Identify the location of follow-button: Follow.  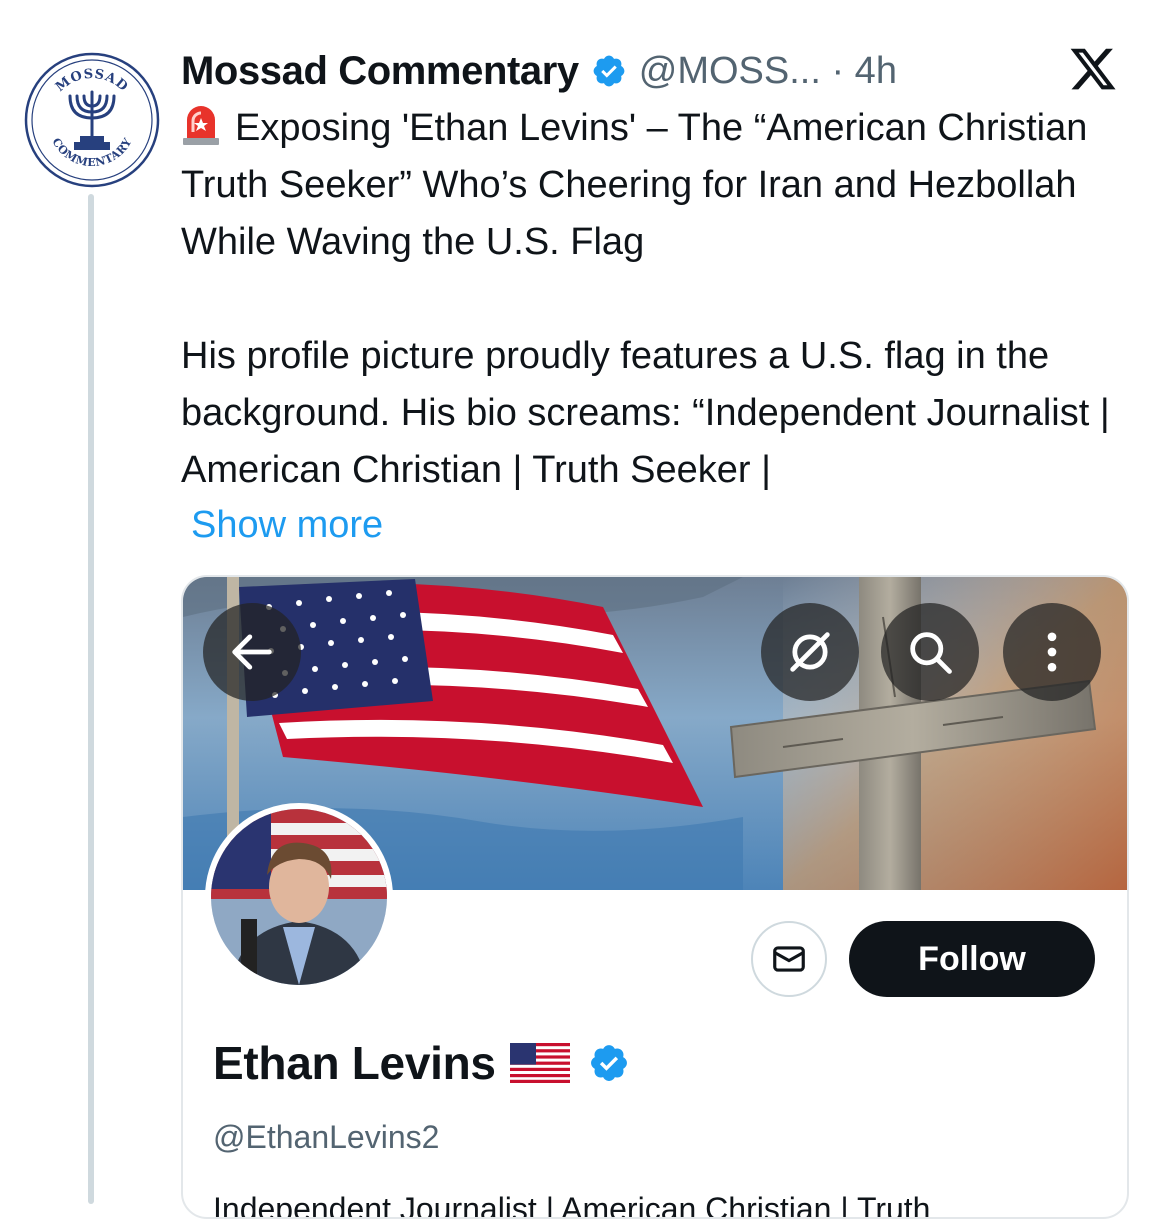
(972, 959).